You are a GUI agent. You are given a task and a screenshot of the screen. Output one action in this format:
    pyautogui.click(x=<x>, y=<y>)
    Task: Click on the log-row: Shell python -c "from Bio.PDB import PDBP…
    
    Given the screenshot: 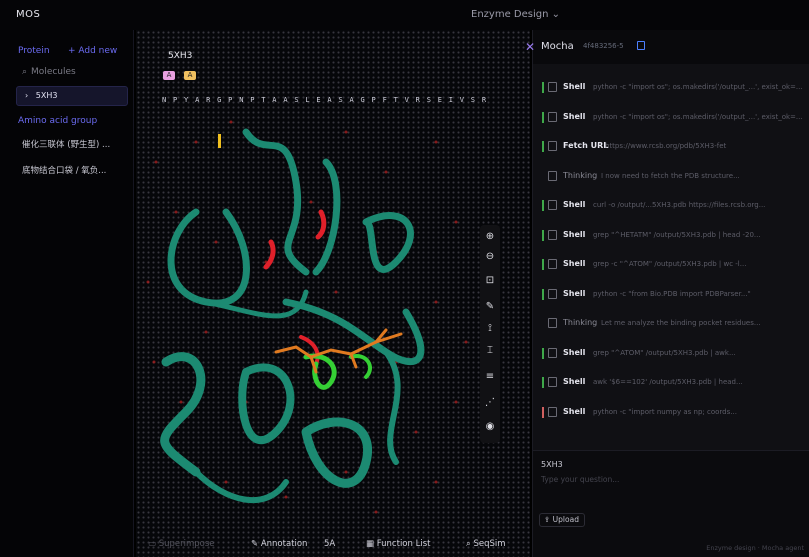 What is the action you would take?
    pyautogui.click(x=671, y=294)
    